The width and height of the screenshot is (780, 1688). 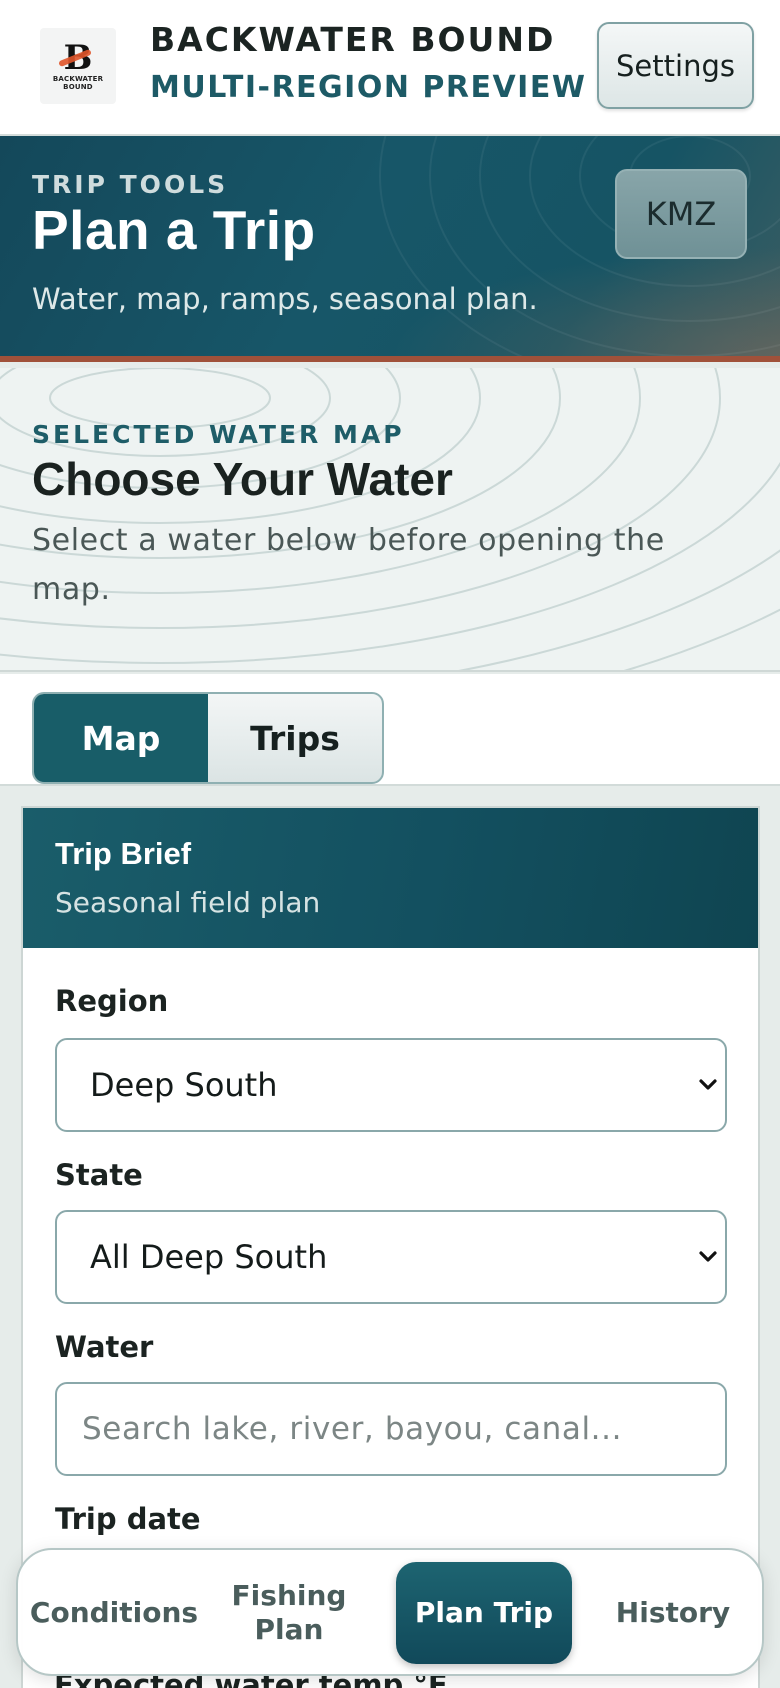 What do you see at coordinates (681, 214) in the screenshot?
I see `kmz-button: KMZ` at bounding box center [681, 214].